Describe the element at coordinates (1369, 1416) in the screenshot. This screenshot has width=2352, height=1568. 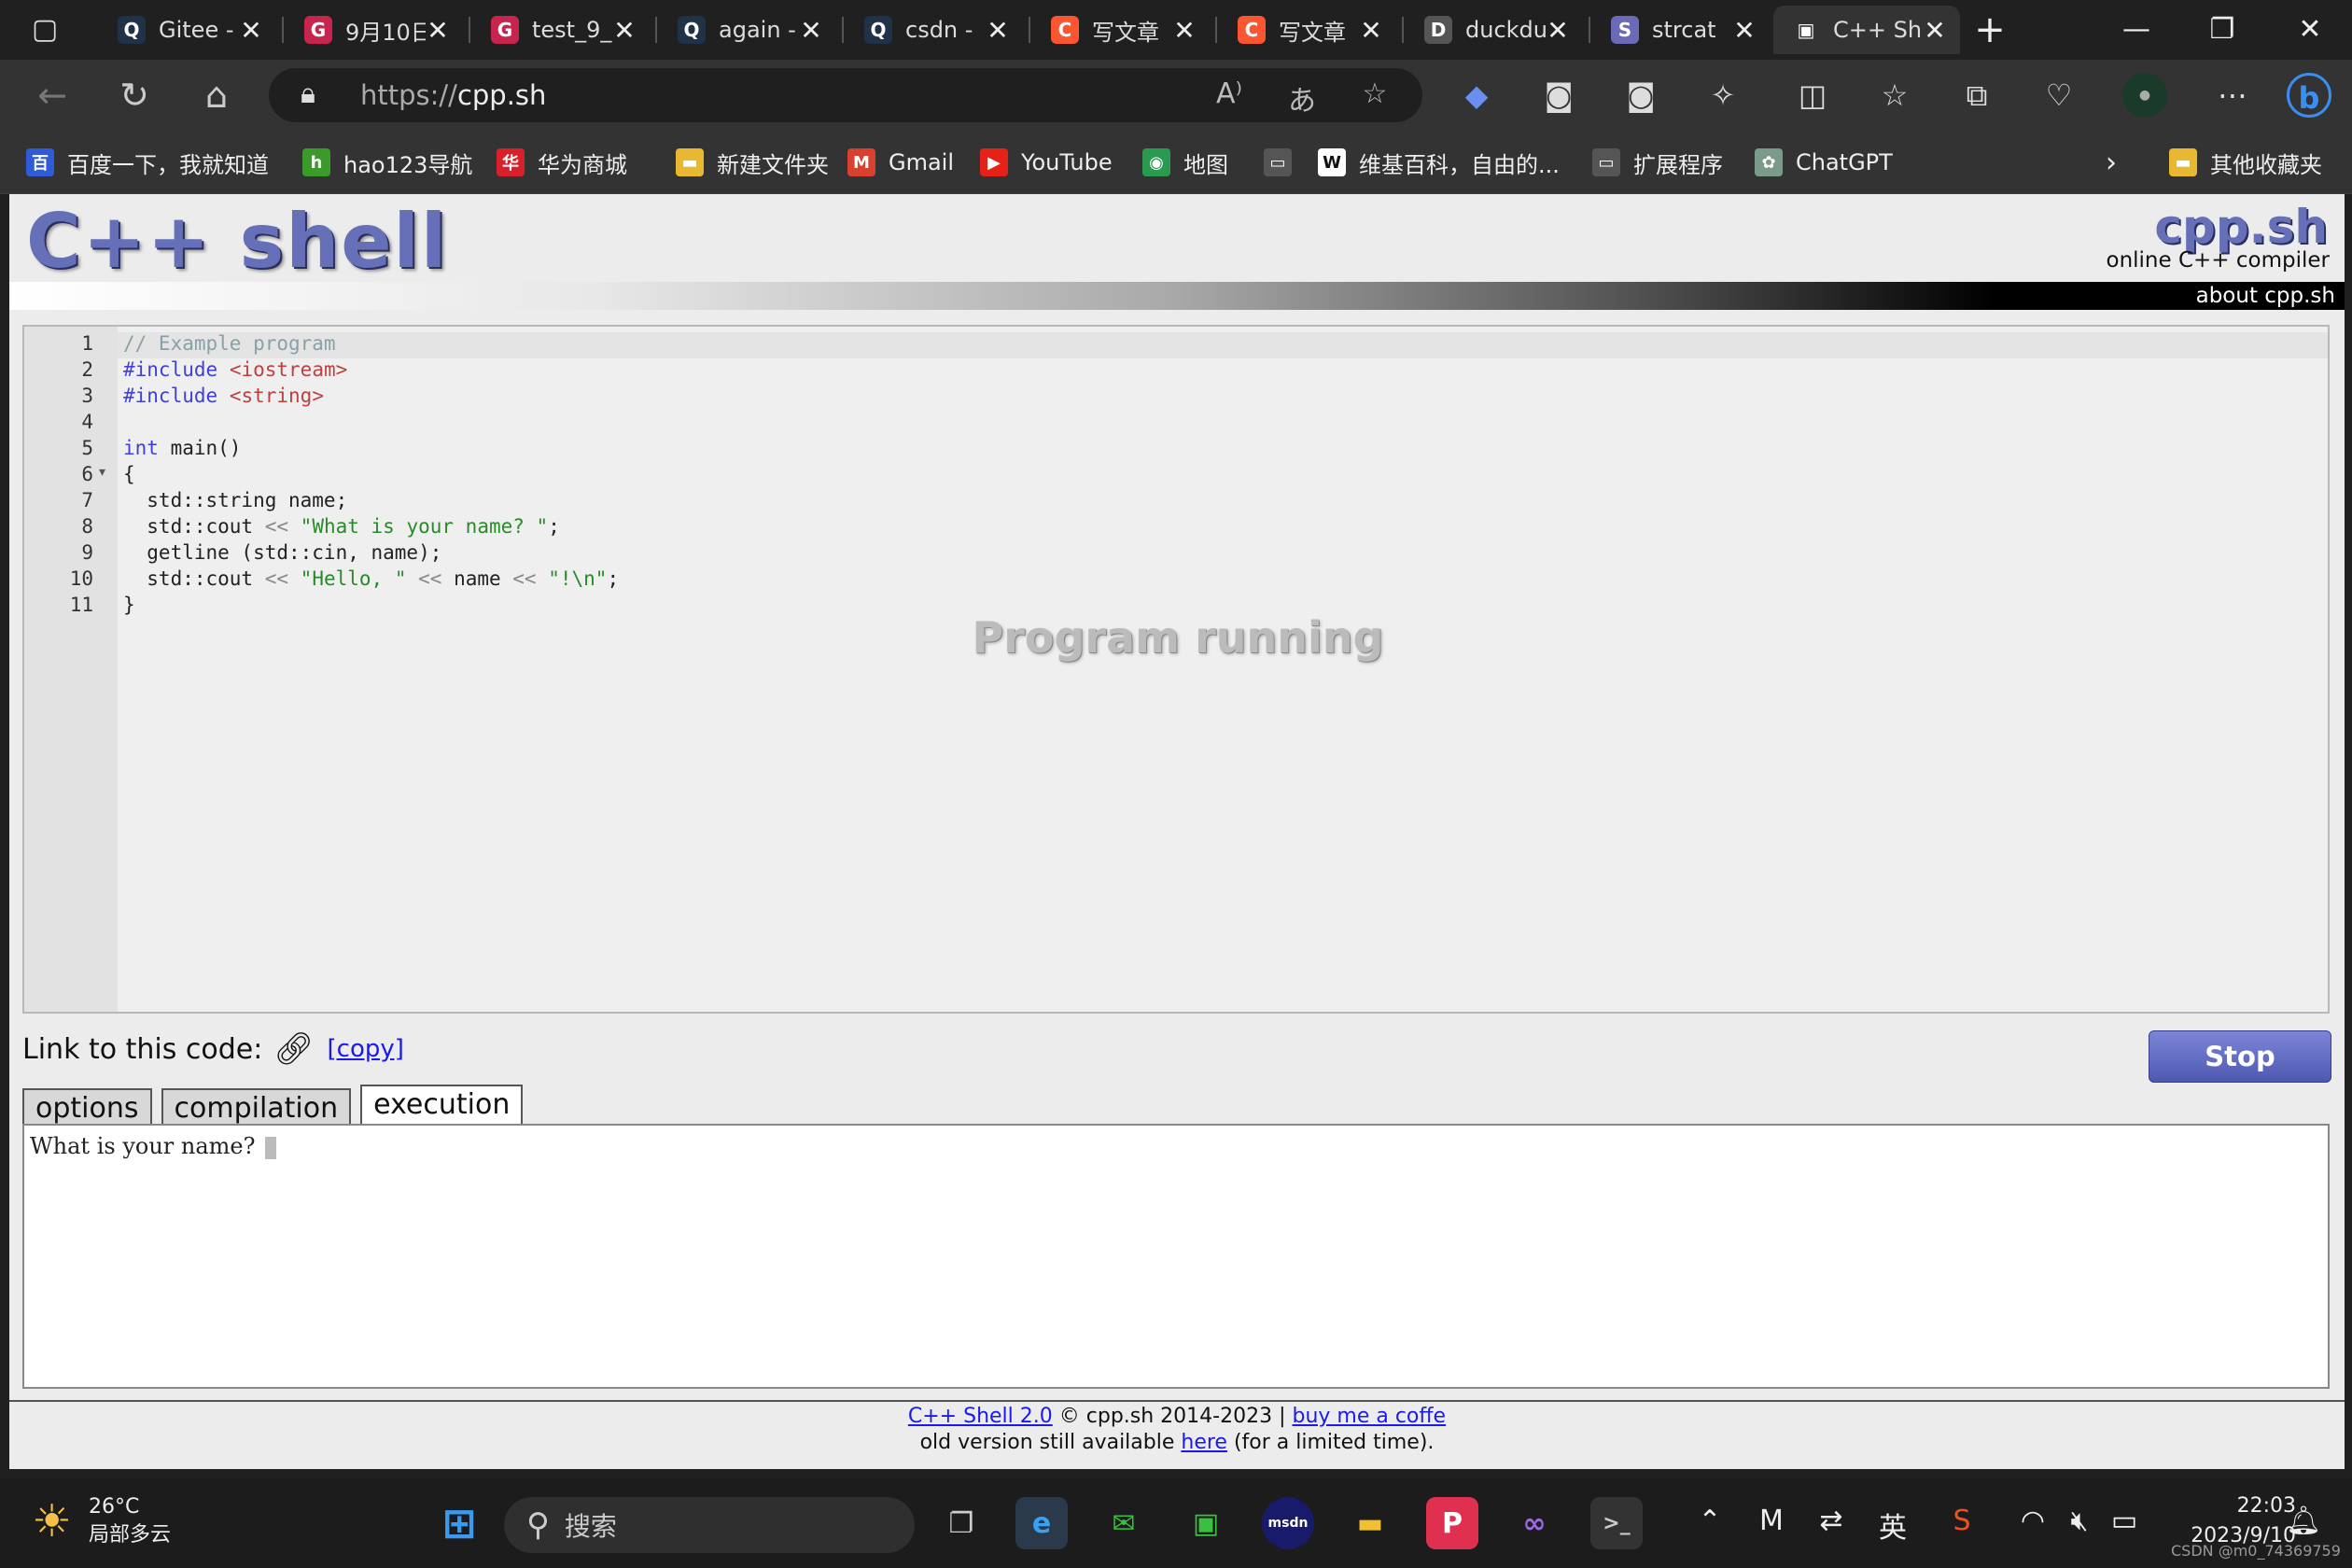
I see `buy-coffee-link: buy me a coffe` at that location.